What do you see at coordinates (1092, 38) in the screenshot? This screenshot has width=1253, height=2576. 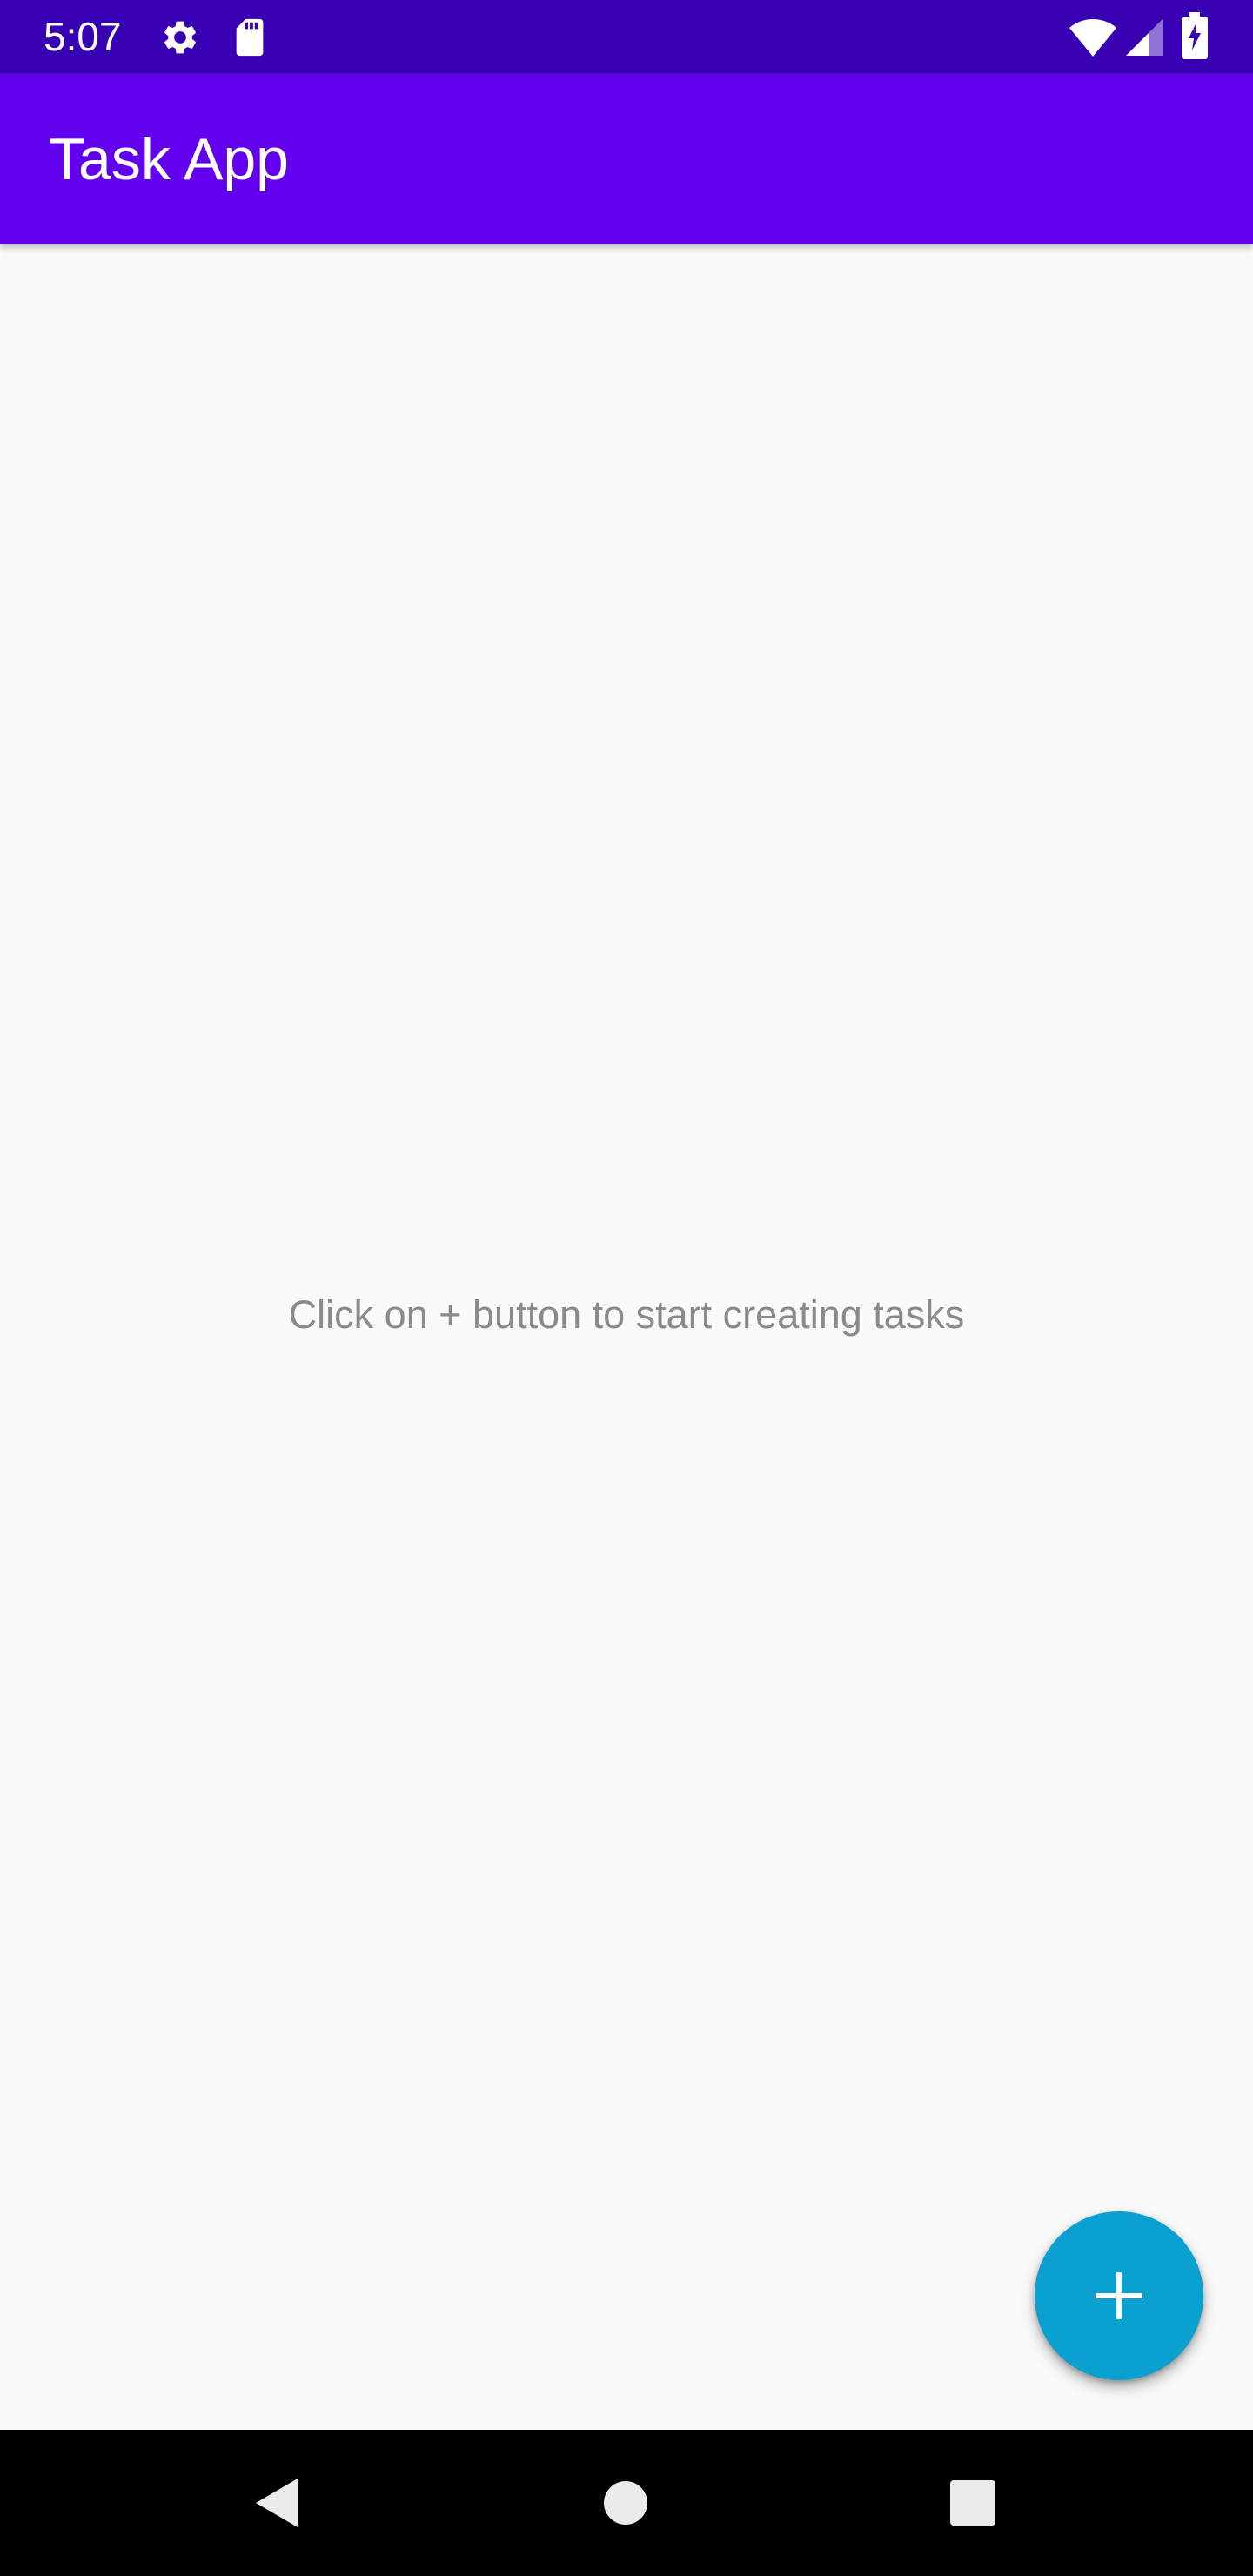 I see `wifi-icon` at bounding box center [1092, 38].